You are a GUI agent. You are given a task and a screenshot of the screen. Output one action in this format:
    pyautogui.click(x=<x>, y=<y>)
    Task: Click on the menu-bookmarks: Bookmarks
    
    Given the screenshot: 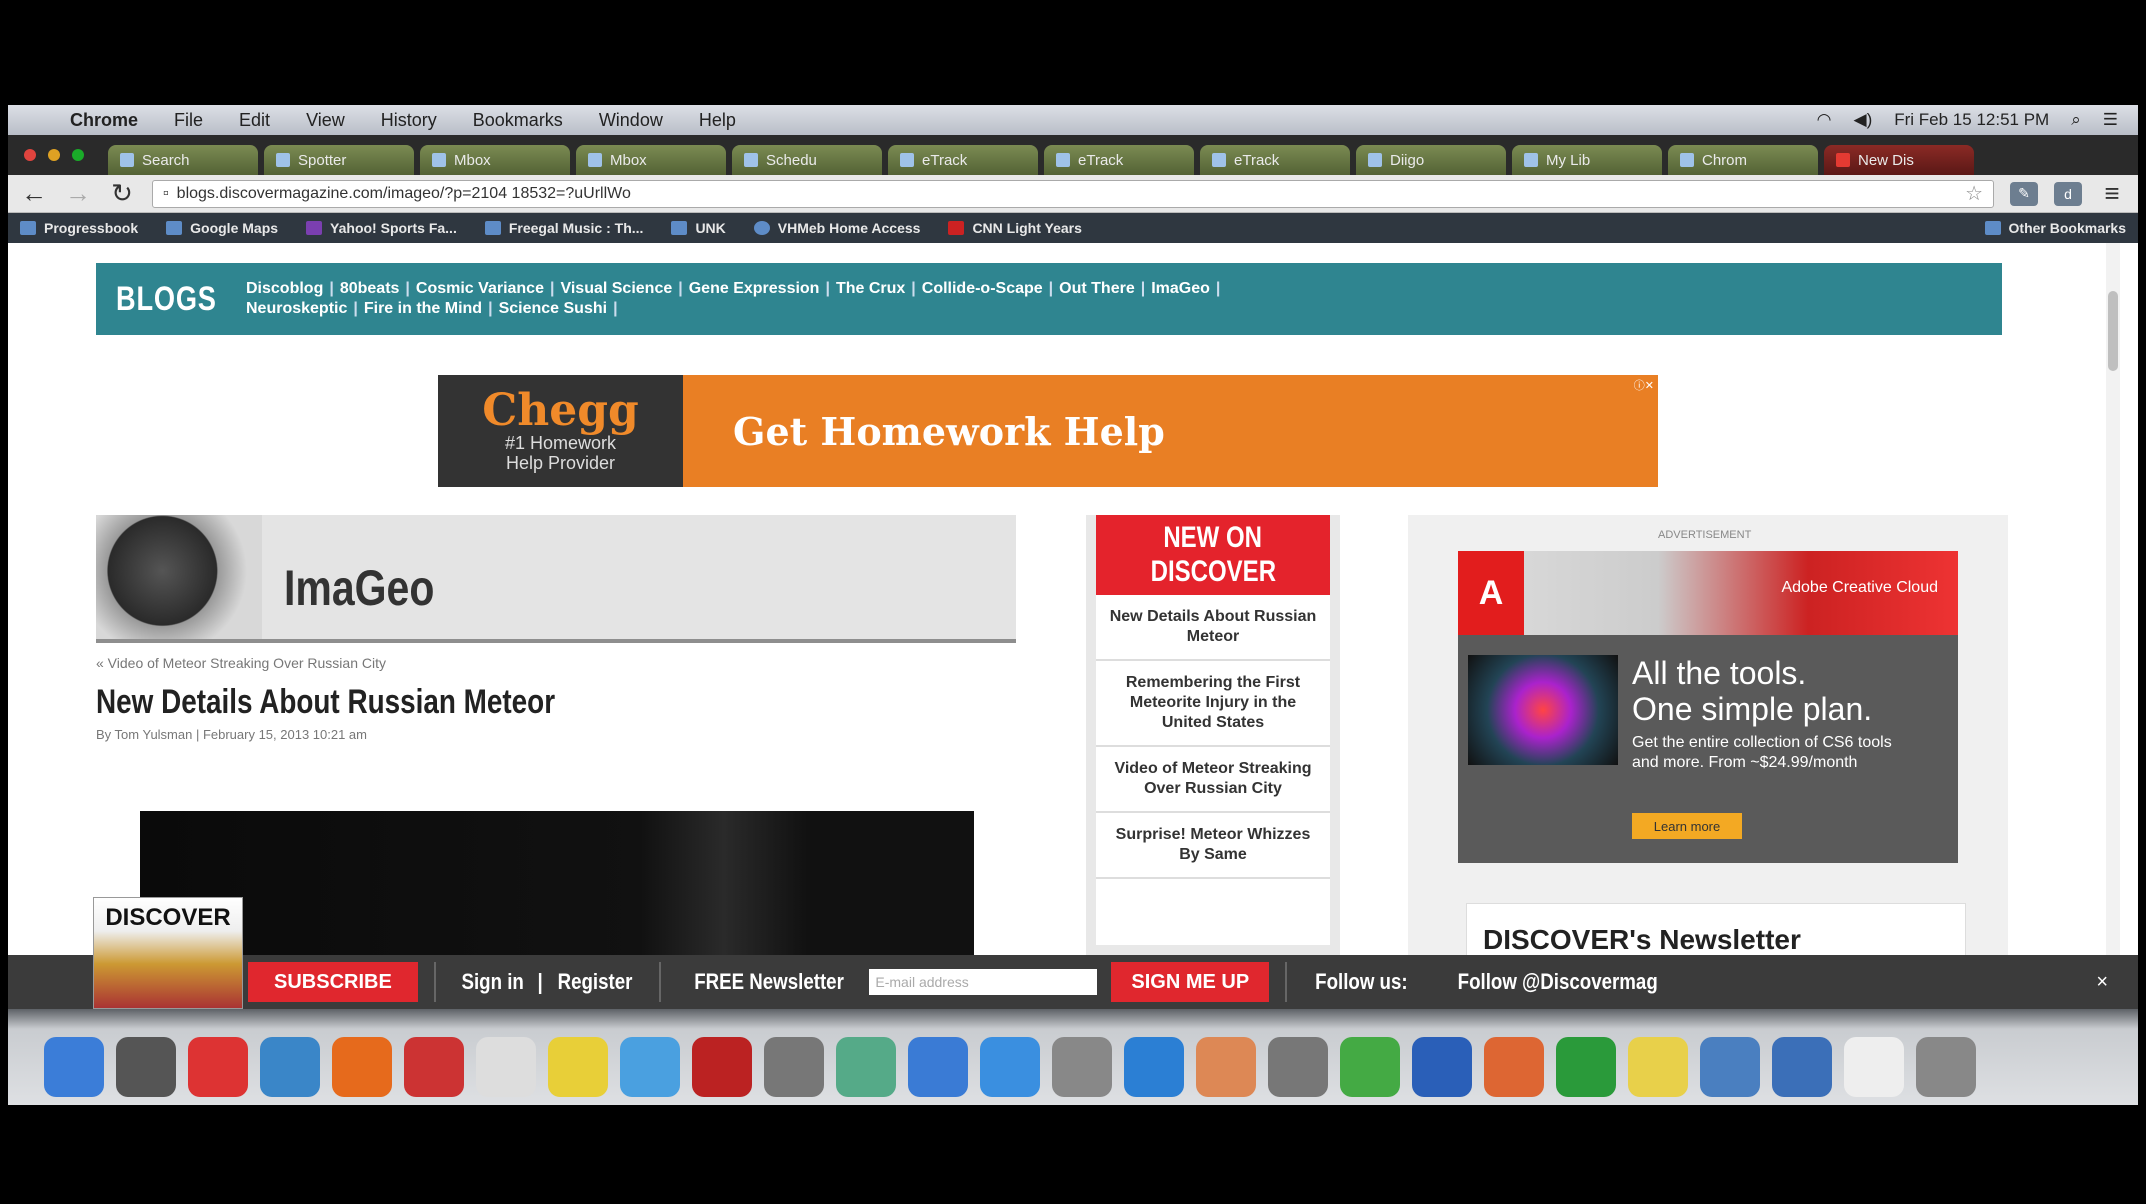 What is the action you would take?
    pyautogui.click(x=518, y=120)
    